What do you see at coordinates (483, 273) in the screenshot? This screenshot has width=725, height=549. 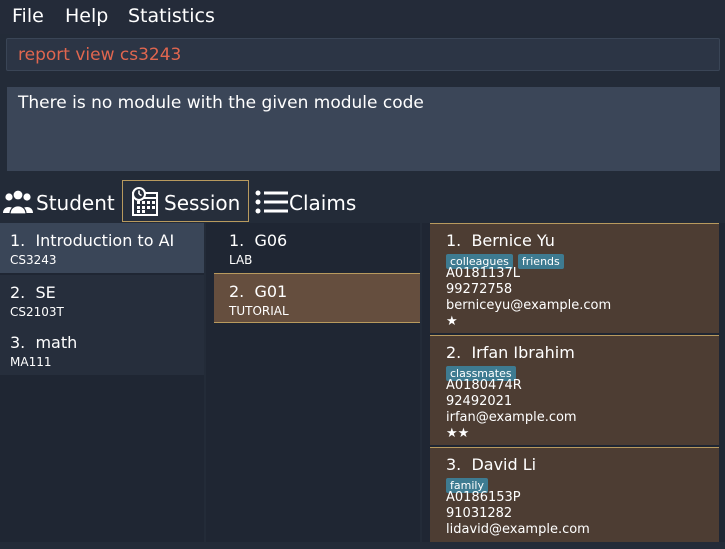 I see `student-id: A0181137L` at bounding box center [483, 273].